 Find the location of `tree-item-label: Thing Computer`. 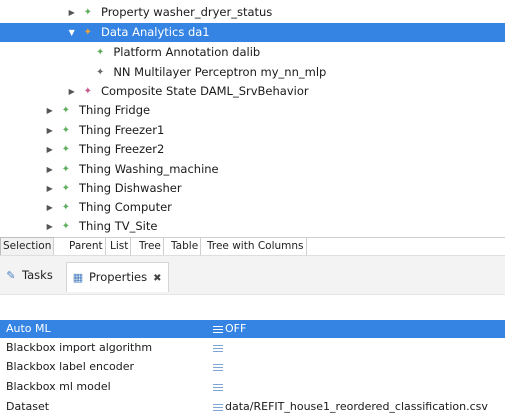

tree-item-label: Thing Computer is located at coordinates (125, 207).